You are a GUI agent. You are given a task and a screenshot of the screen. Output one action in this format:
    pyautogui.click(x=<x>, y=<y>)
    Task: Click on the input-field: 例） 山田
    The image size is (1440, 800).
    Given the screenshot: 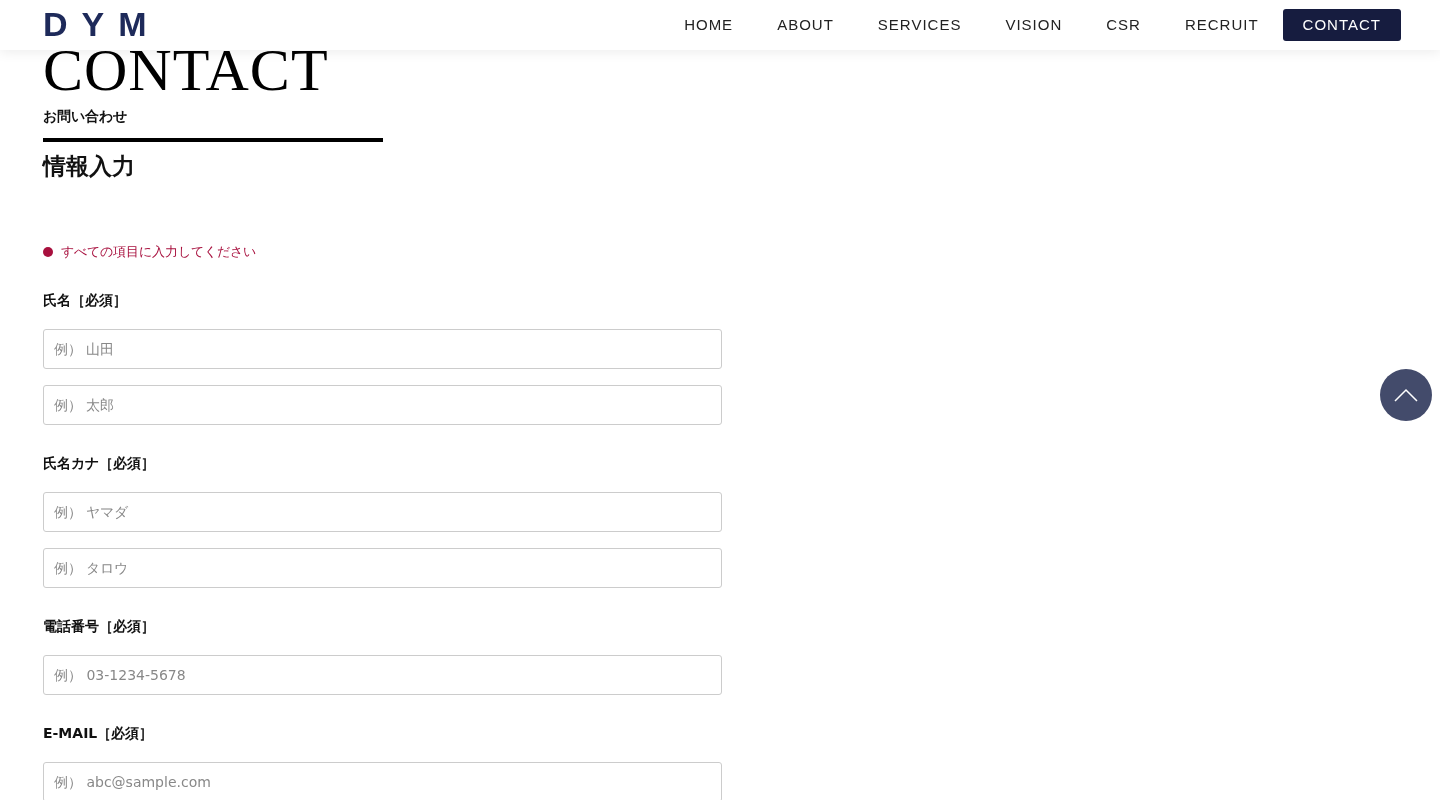 What is the action you would take?
    pyautogui.click(x=382, y=349)
    